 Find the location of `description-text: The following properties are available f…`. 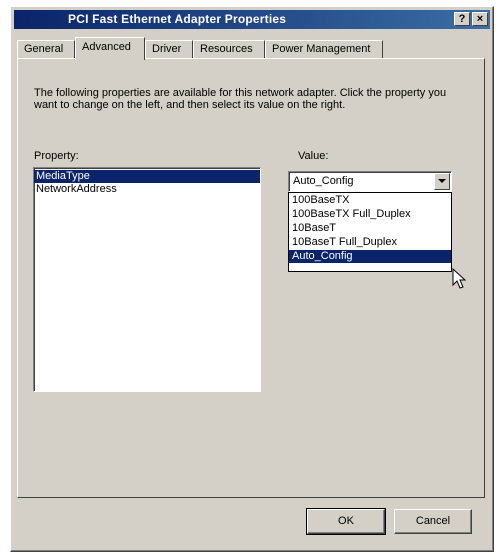

description-text: The following properties are available f… is located at coordinates (240, 99).